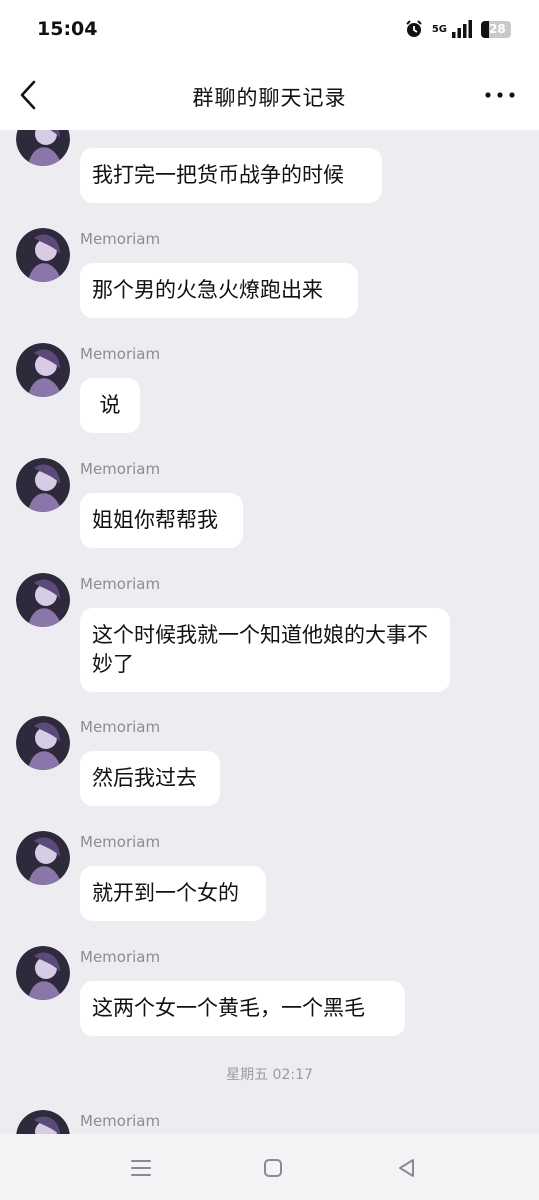  Describe the element at coordinates (269, 1075) in the screenshot. I see `message-timestamp: 星期五 02:17` at that location.